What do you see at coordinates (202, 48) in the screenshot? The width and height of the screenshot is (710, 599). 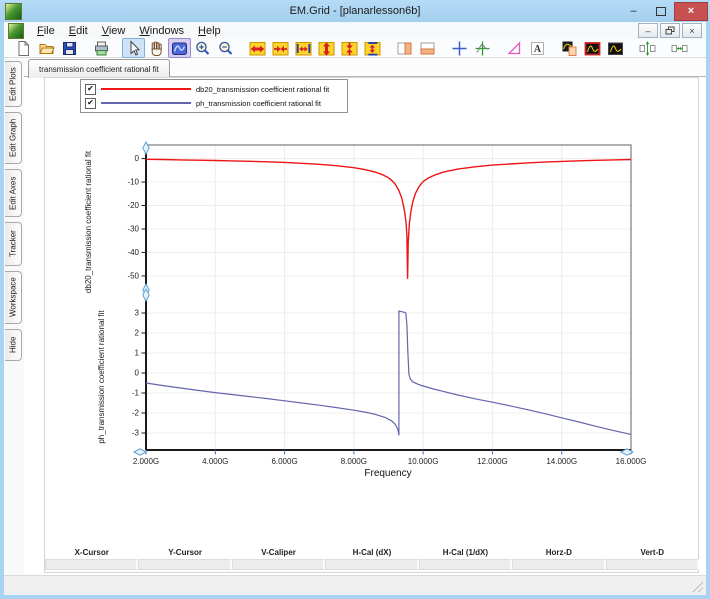 I see `zoom-in-icon` at bounding box center [202, 48].